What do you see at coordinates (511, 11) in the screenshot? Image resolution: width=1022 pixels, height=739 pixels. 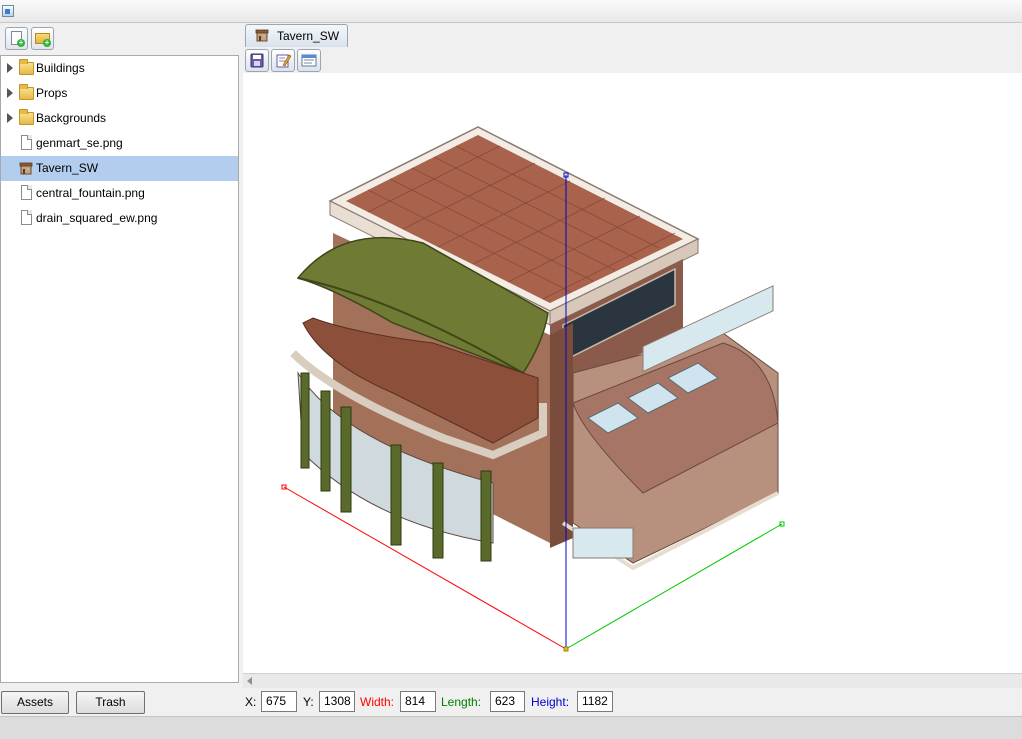 I see `window-top-bar` at bounding box center [511, 11].